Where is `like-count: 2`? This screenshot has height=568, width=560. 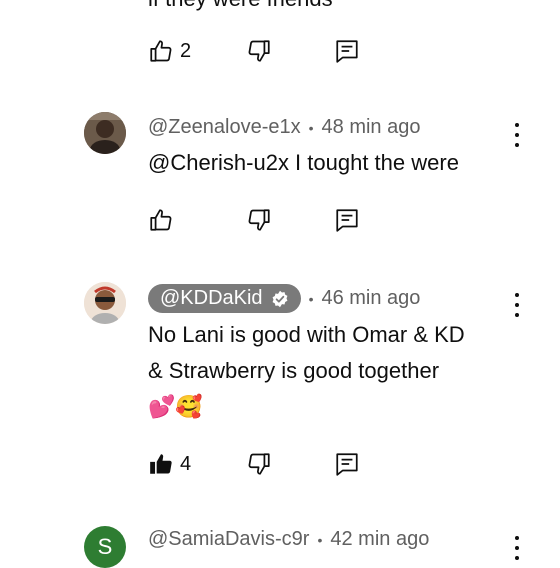 like-count: 2 is located at coordinates (186, 50).